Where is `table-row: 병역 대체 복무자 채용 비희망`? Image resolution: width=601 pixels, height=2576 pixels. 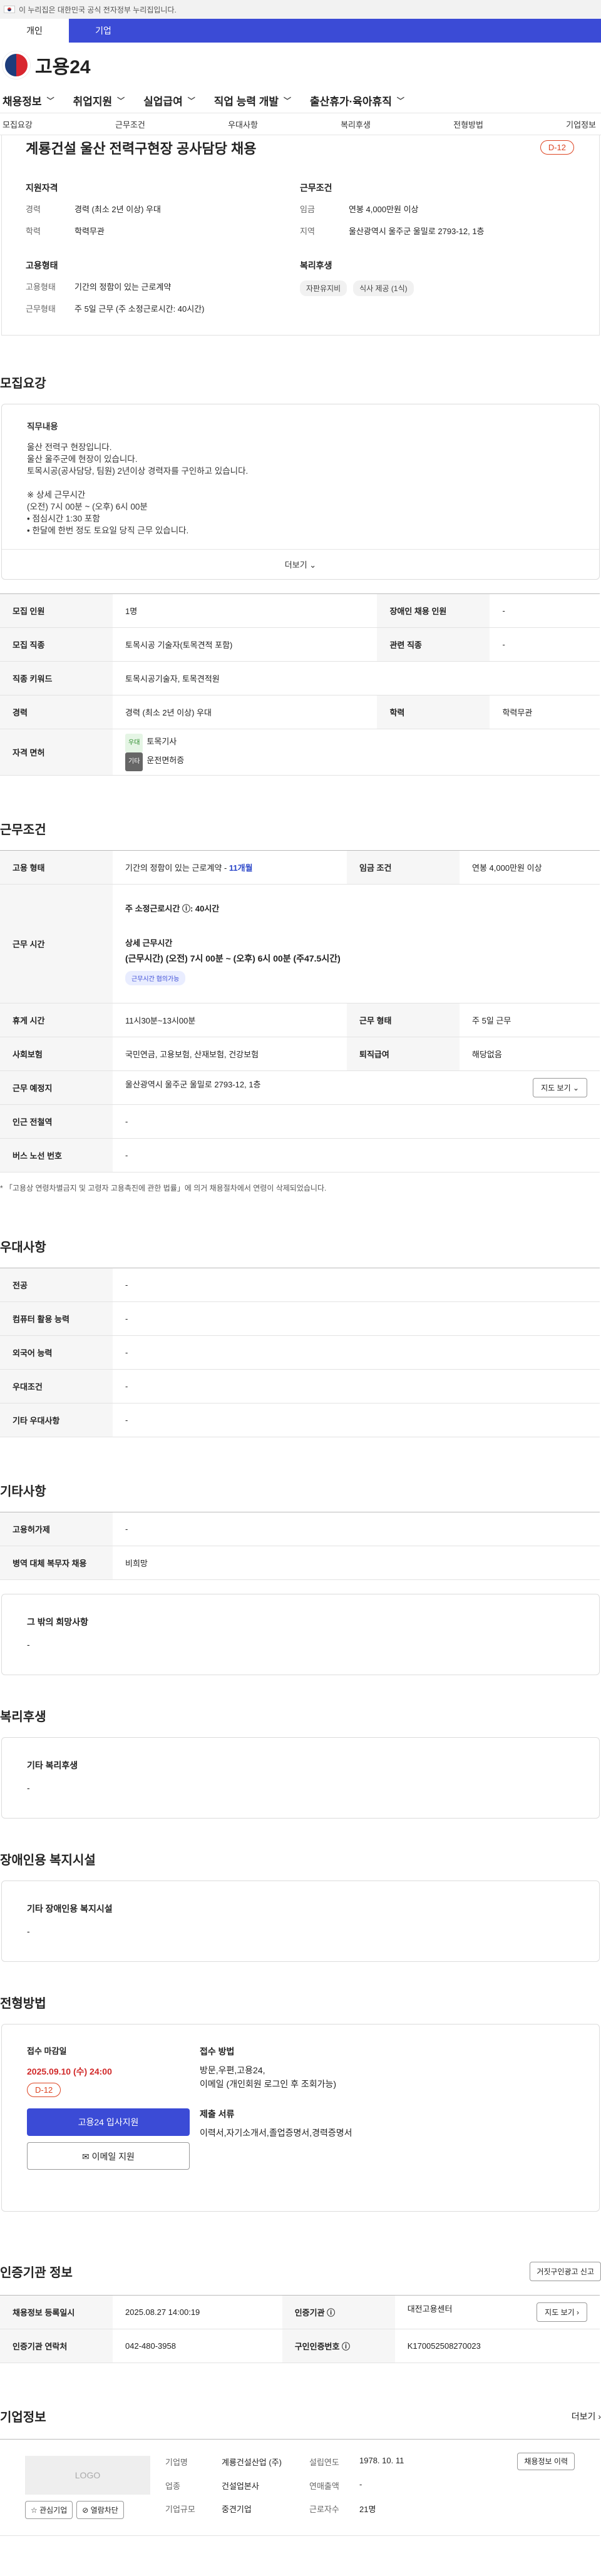
table-row: 병역 대체 복무자 채용 비희망 is located at coordinates (300, 1563).